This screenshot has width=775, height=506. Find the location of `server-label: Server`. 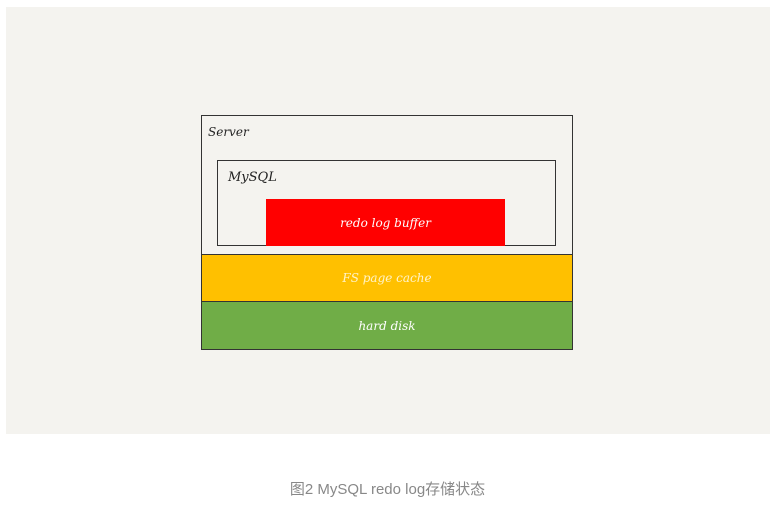

server-label: Server is located at coordinates (228, 132).